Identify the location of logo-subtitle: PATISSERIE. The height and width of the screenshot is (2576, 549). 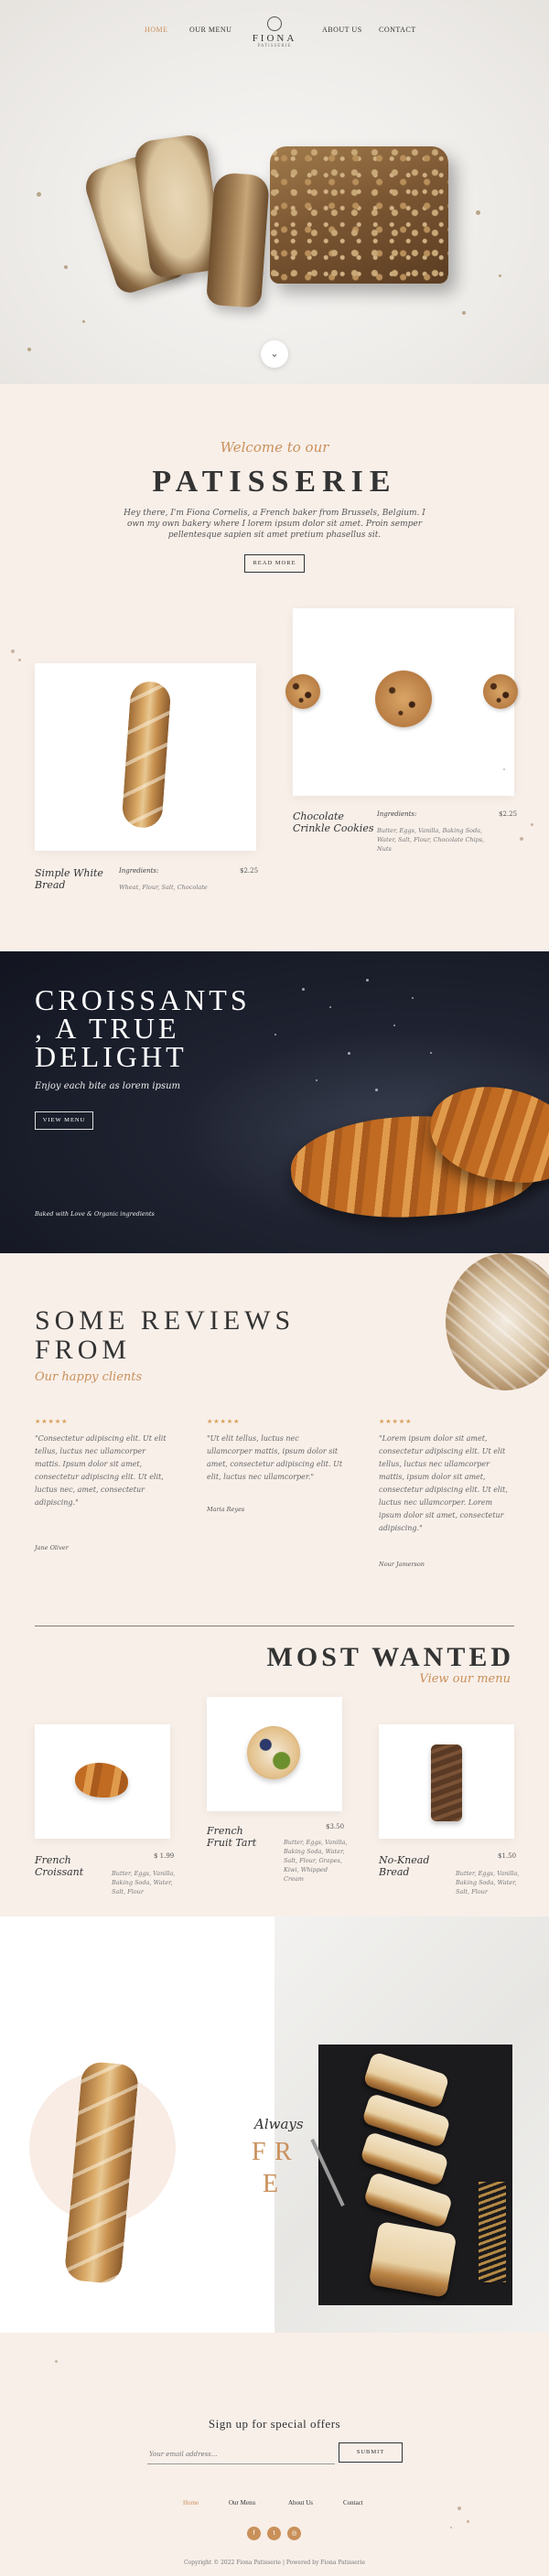
(274, 46).